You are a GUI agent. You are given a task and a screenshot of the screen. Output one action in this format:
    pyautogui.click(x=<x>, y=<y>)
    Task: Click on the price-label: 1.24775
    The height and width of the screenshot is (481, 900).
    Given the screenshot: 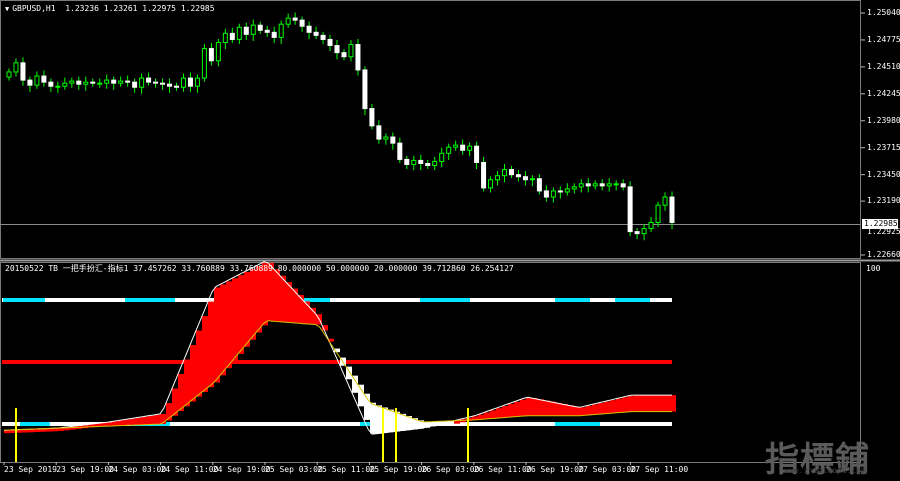 What is the action you would take?
    pyautogui.click(x=883, y=39)
    